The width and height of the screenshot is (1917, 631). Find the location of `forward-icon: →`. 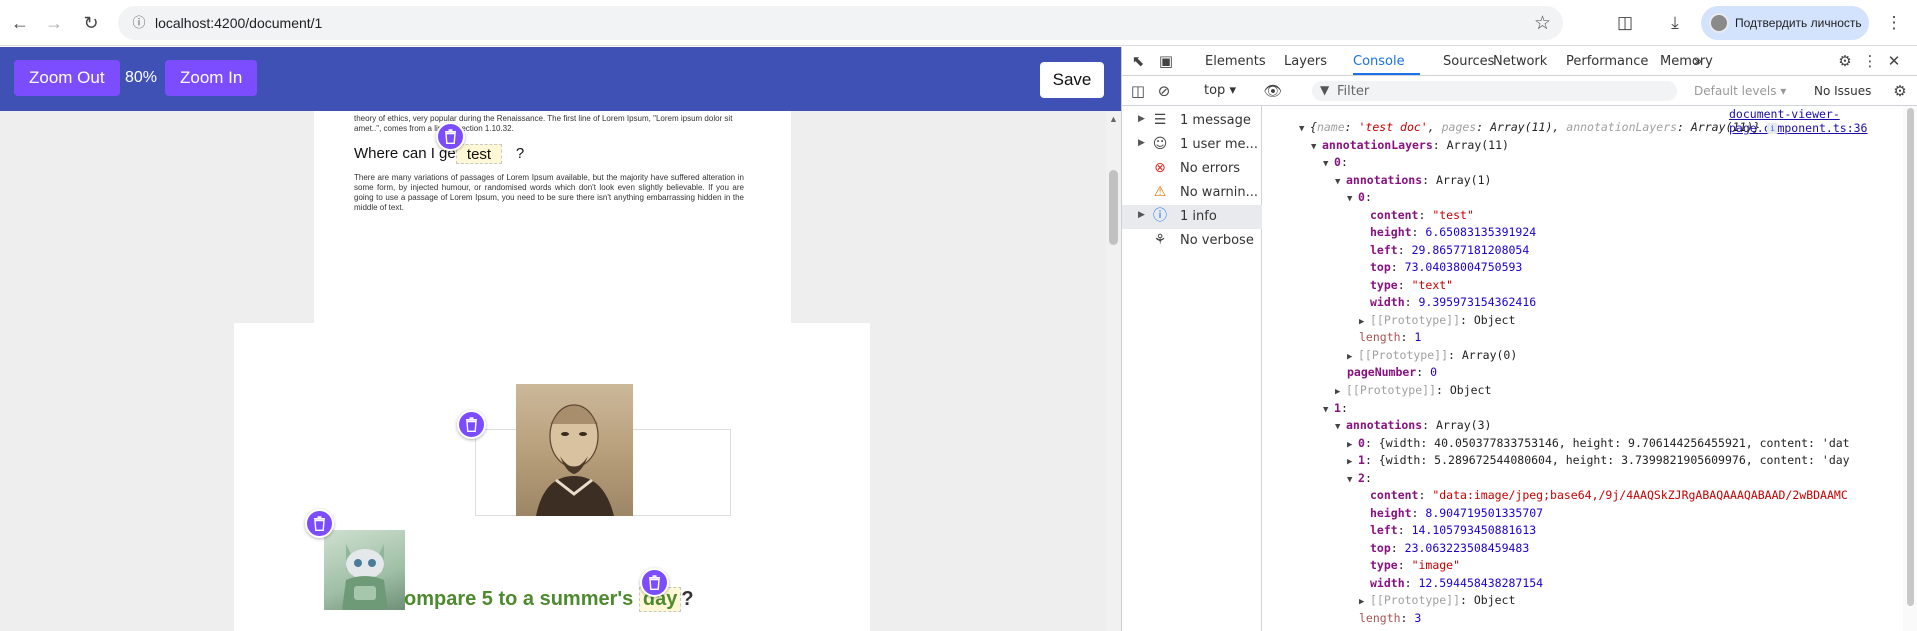

forward-icon: → is located at coordinates (54, 23).